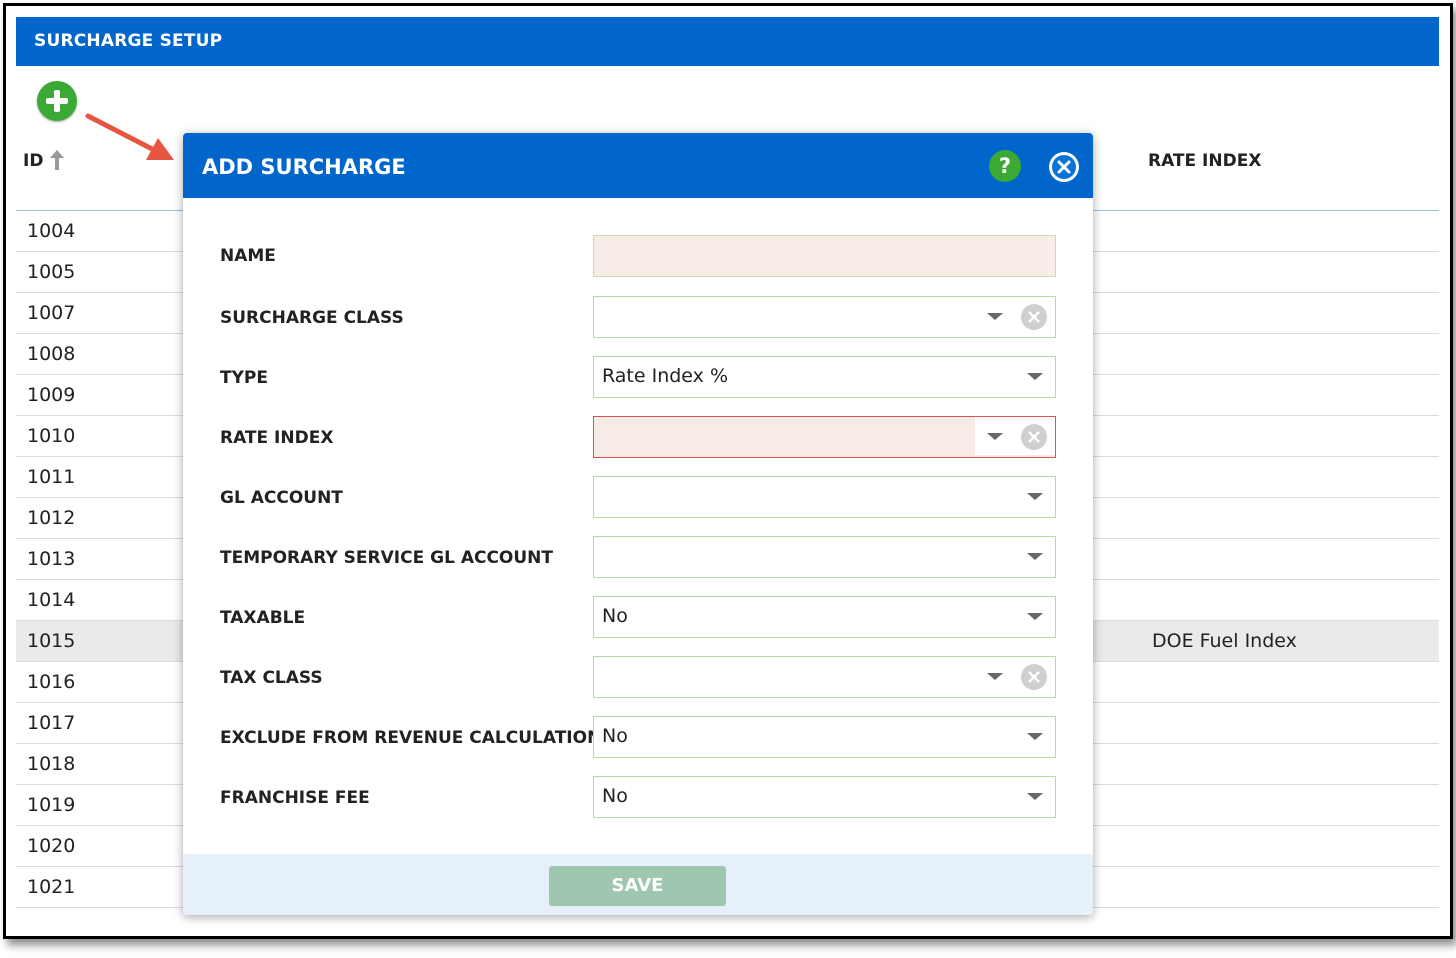 Image resolution: width=1456 pixels, height=958 pixels. What do you see at coordinates (411, 738) in the screenshot?
I see `exclude-revenue-label: EXCLUDE FROM REVENUE CALCULATION` at bounding box center [411, 738].